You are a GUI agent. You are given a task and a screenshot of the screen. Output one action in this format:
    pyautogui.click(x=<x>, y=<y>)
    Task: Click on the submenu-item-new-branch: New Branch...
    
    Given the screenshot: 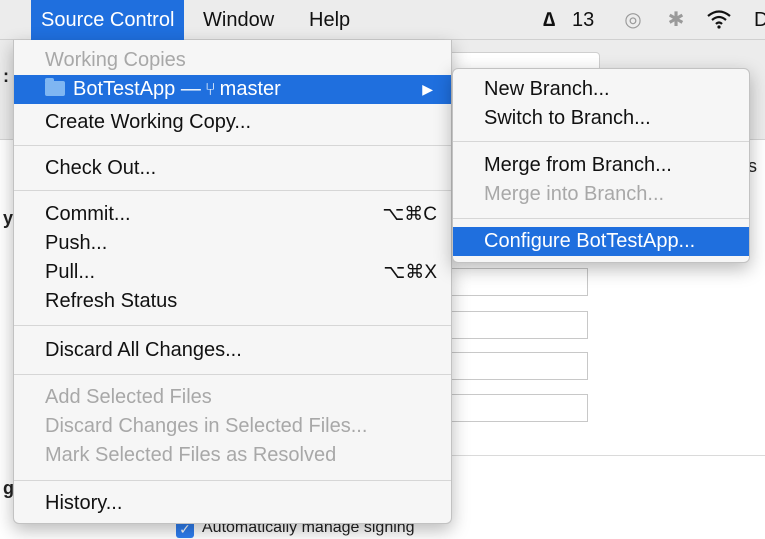 What is the action you would take?
    pyautogui.click(x=601, y=89)
    